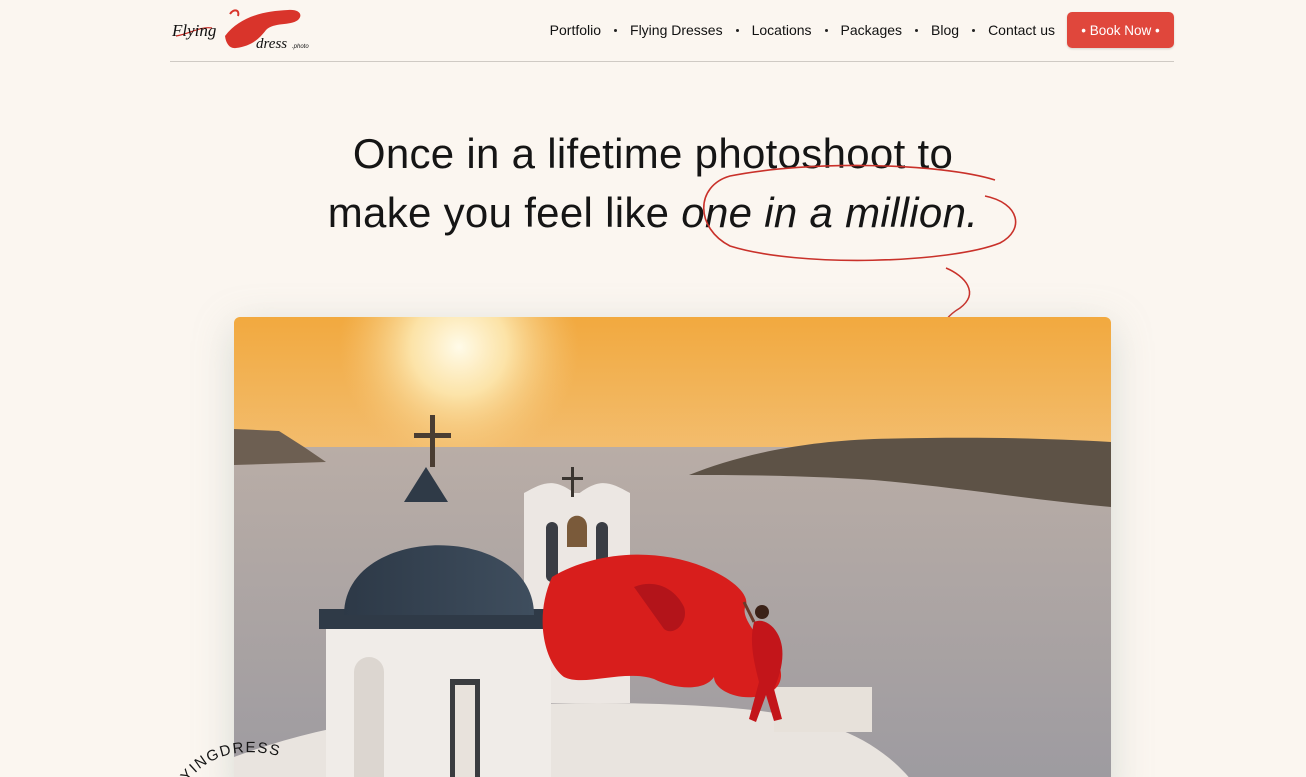  Describe the element at coordinates (243, 29) in the screenshot. I see `brand-logo: Flying dress .photo` at that location.